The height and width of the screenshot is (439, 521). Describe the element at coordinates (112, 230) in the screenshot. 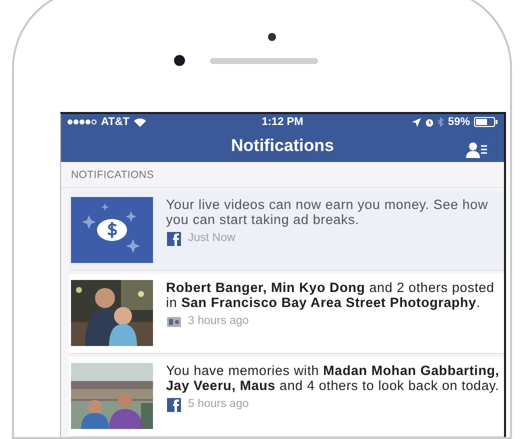

I see `money-icon` at that location.